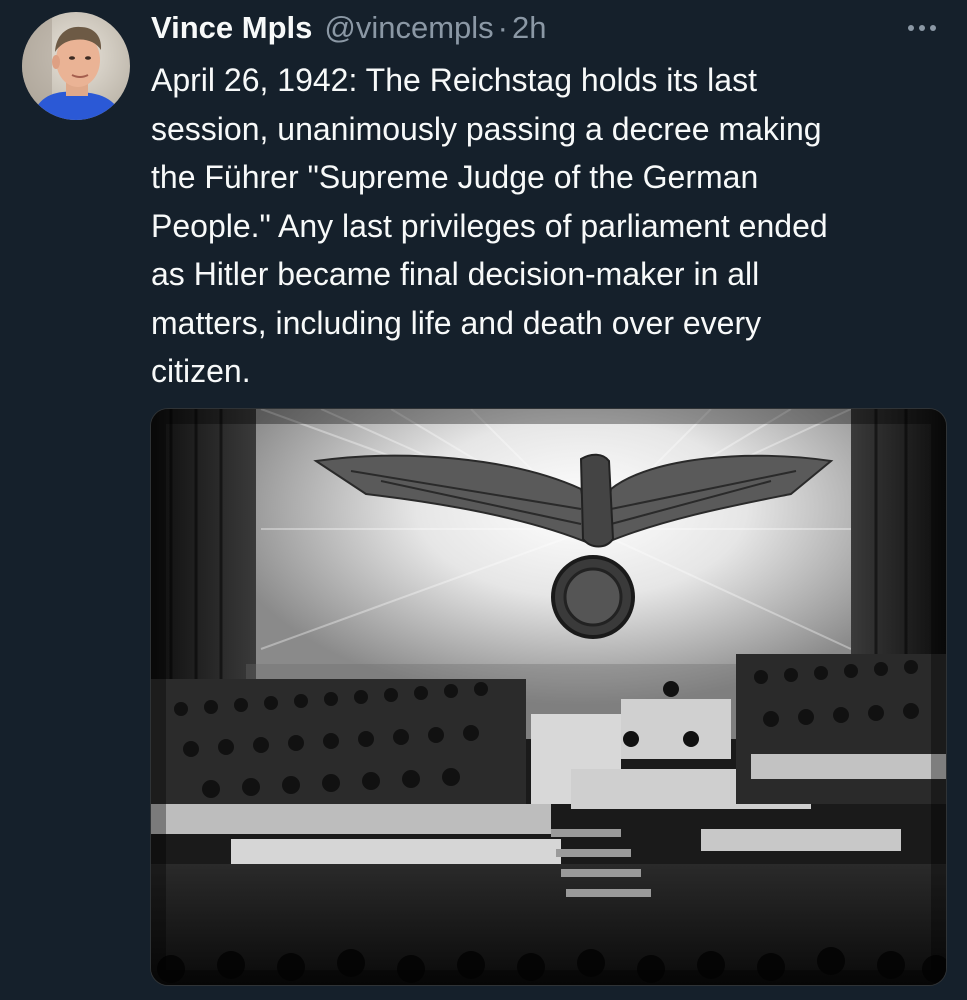 This screenshot has width=967, height=1000. What do you see at coordinates (231, 28) in the screenshot?
I see `author-display-name: Vince Mpls` at bounding box center [231, 28].